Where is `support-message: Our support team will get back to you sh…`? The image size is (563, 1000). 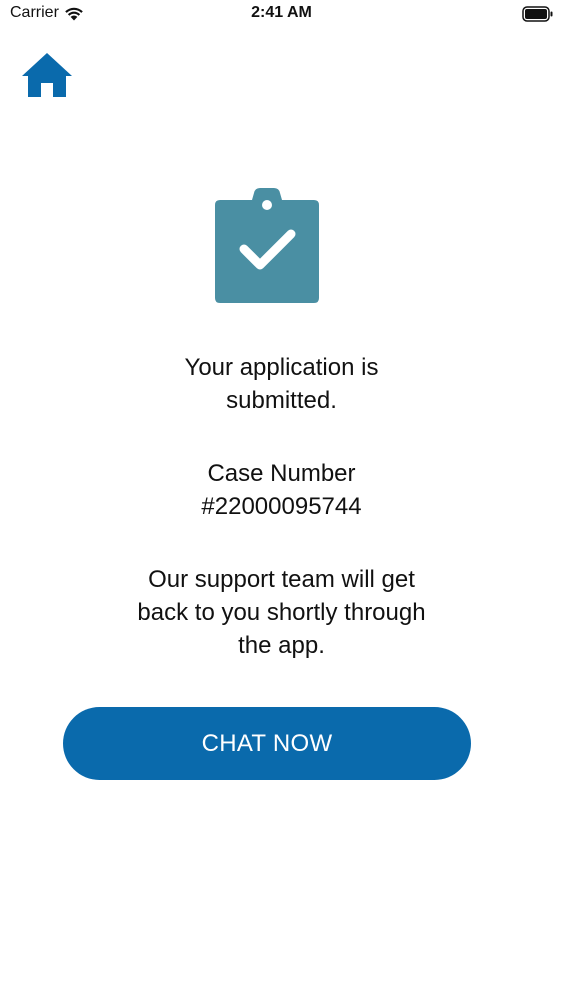
support-message: Our support team will get back to you sh… is located at coordinates (281, 612).